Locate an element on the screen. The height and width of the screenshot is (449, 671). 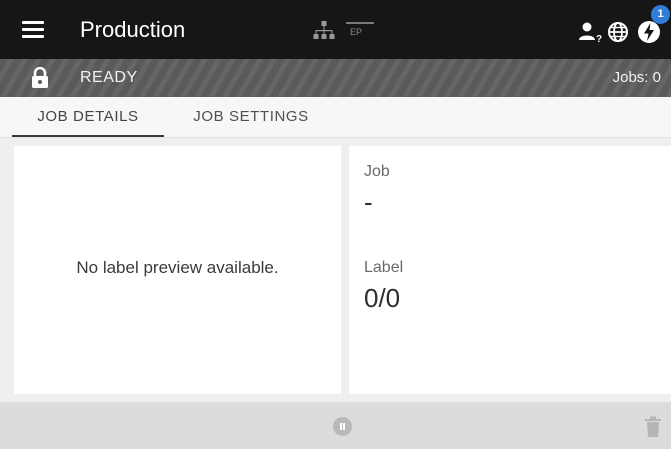
notification-badge: 1 is located at coordinates (660, 14).